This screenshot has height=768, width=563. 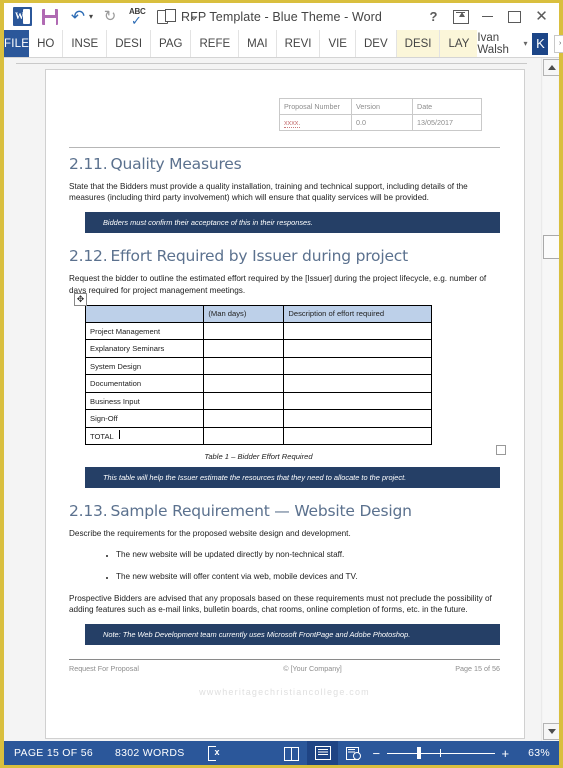 What do you see at coordinates (418, 43) in the screenshot?
I see `tab-table-design: DESI` at bounding box center [418, 43].